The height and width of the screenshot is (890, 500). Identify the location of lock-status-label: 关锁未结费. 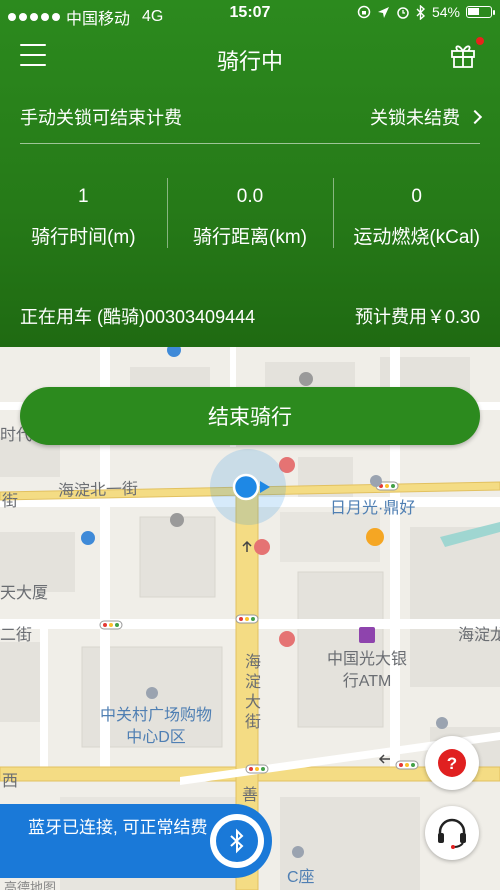
(415, 118).